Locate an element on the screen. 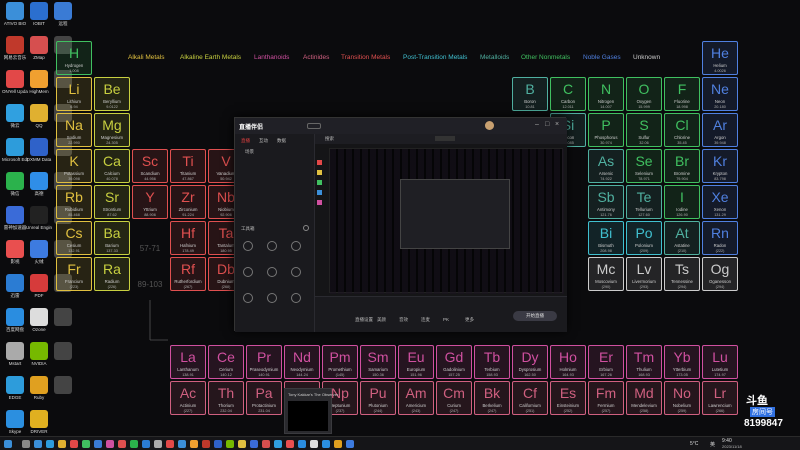 The height and width of the screenshot is (450, 800). element-as: As Arsenic 74.922 is located at coordinates (606, 166).